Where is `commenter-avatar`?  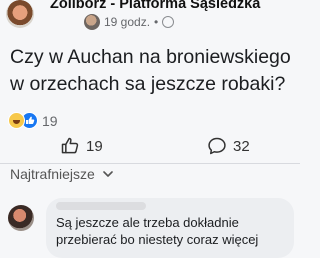 commenter-avatar is located at coordinates (21, 218).